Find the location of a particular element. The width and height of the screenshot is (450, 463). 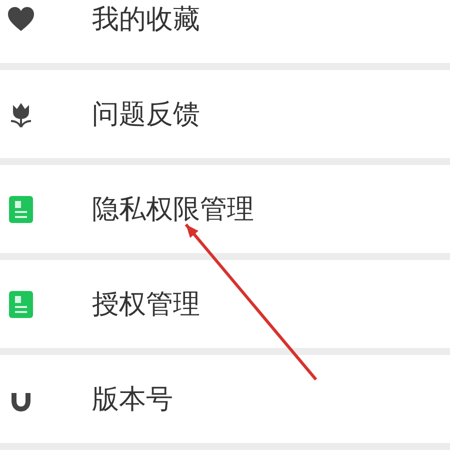

menu-label: 版本号 is located at coordinates (132, 399).